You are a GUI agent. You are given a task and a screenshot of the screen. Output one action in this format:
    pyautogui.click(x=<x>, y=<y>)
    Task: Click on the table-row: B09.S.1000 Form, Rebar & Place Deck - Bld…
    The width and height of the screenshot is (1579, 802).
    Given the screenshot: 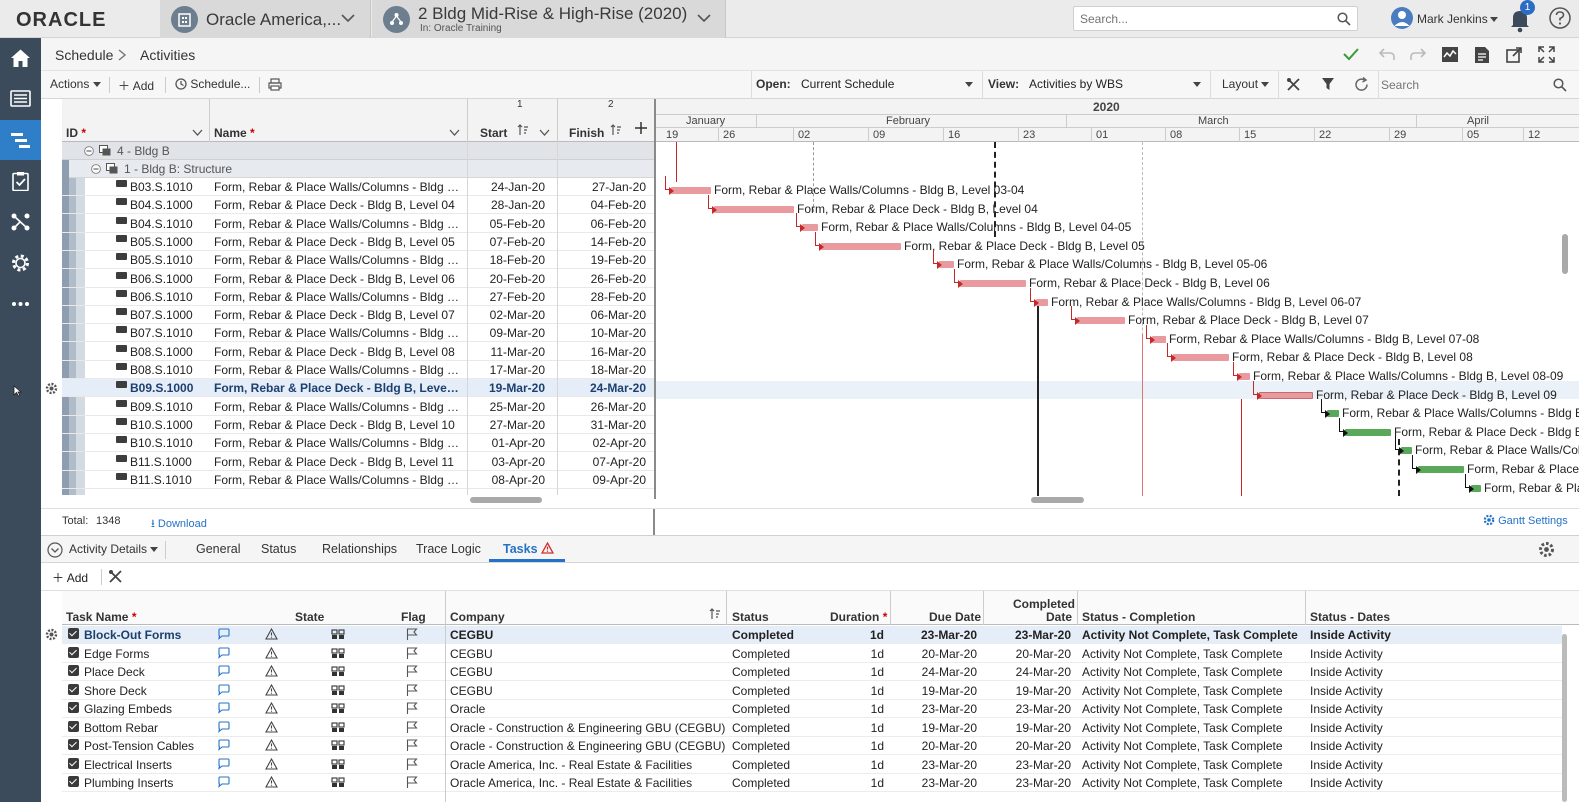 What is the action you would take?
    pyautogui.click(x=358, y=388)
    